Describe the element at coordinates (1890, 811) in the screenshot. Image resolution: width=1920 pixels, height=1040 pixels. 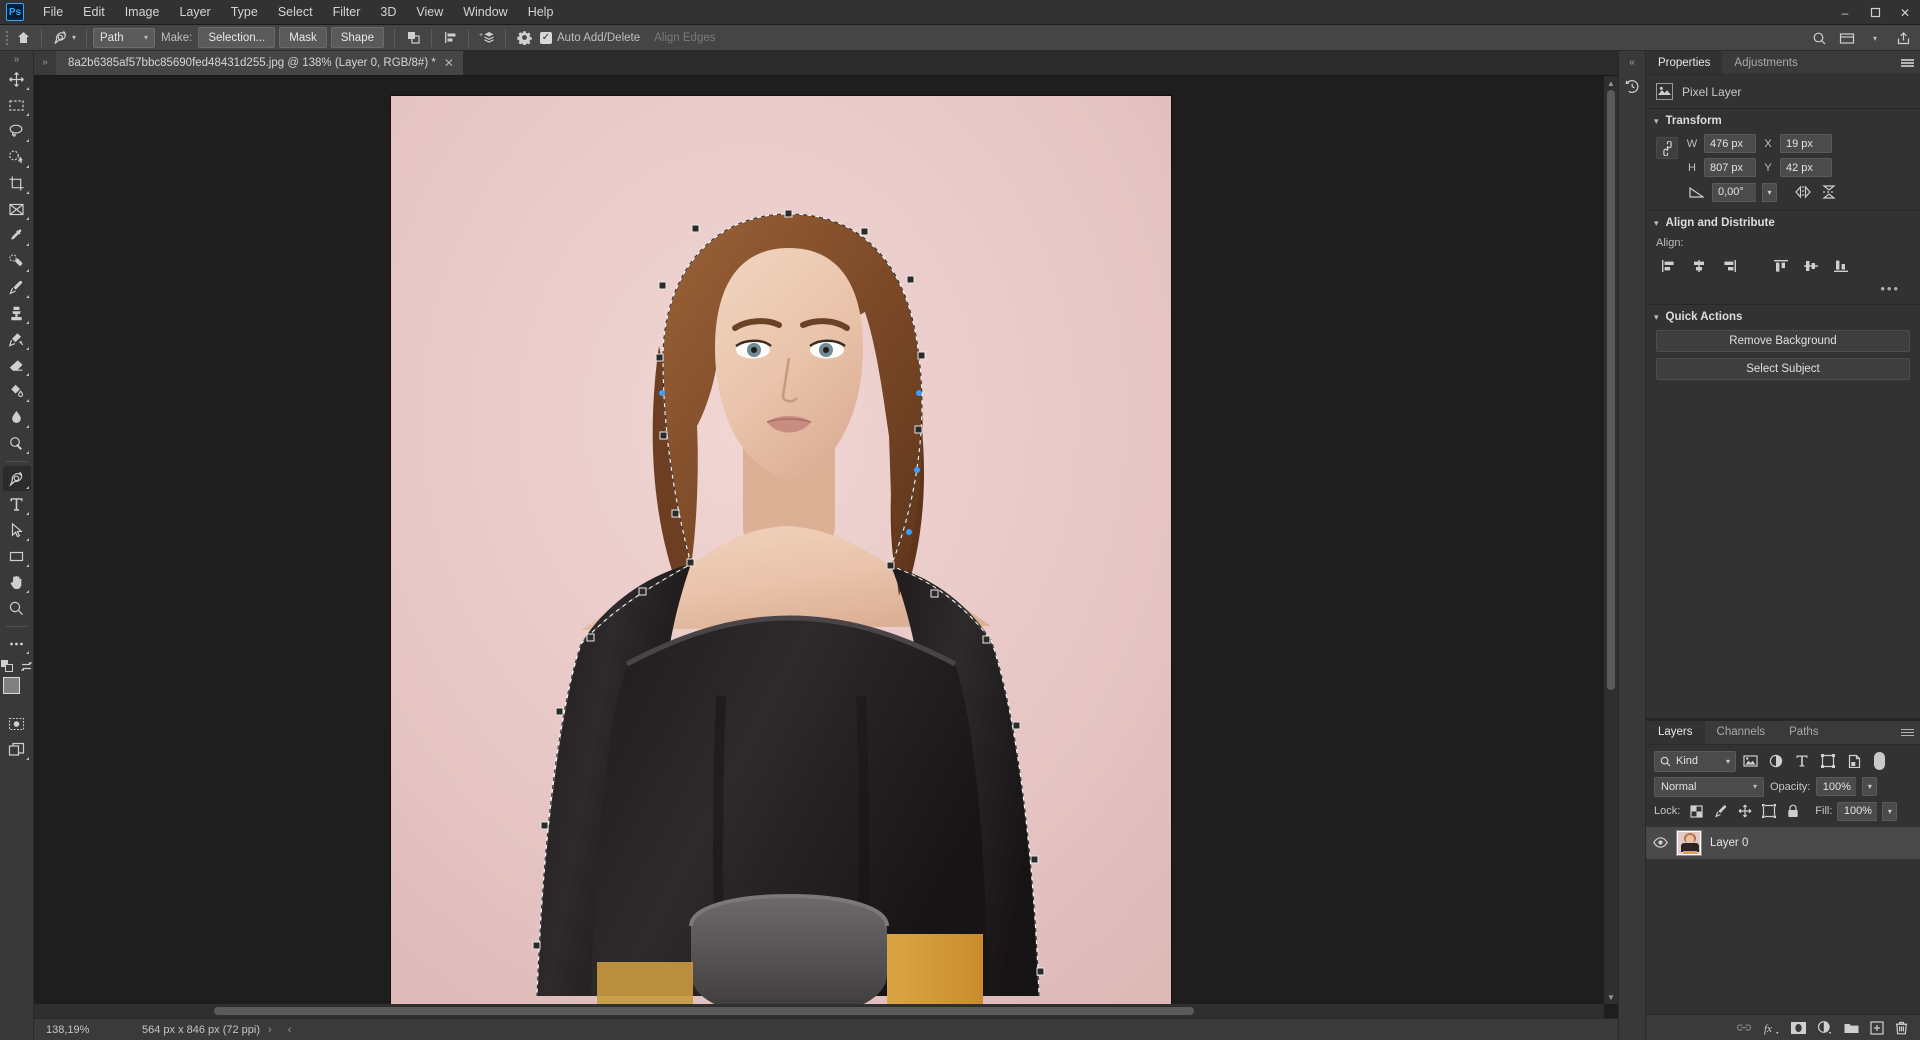
I see `fill-chevron-down-icon: ▾` at that location.